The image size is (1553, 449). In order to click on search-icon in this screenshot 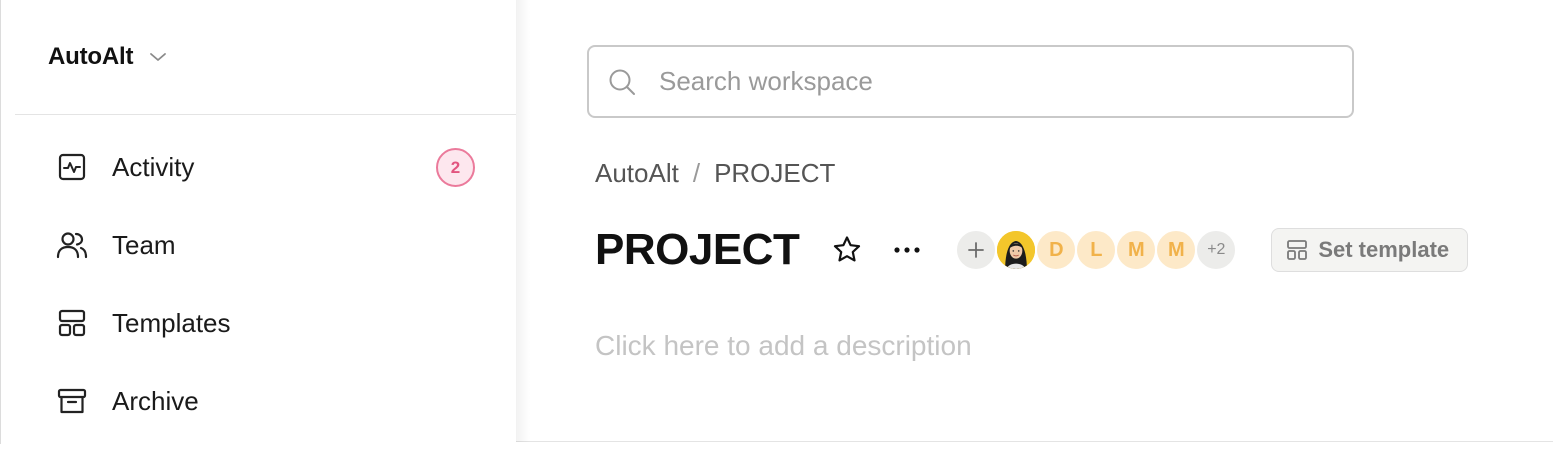, I will do `click(622, 82)`.